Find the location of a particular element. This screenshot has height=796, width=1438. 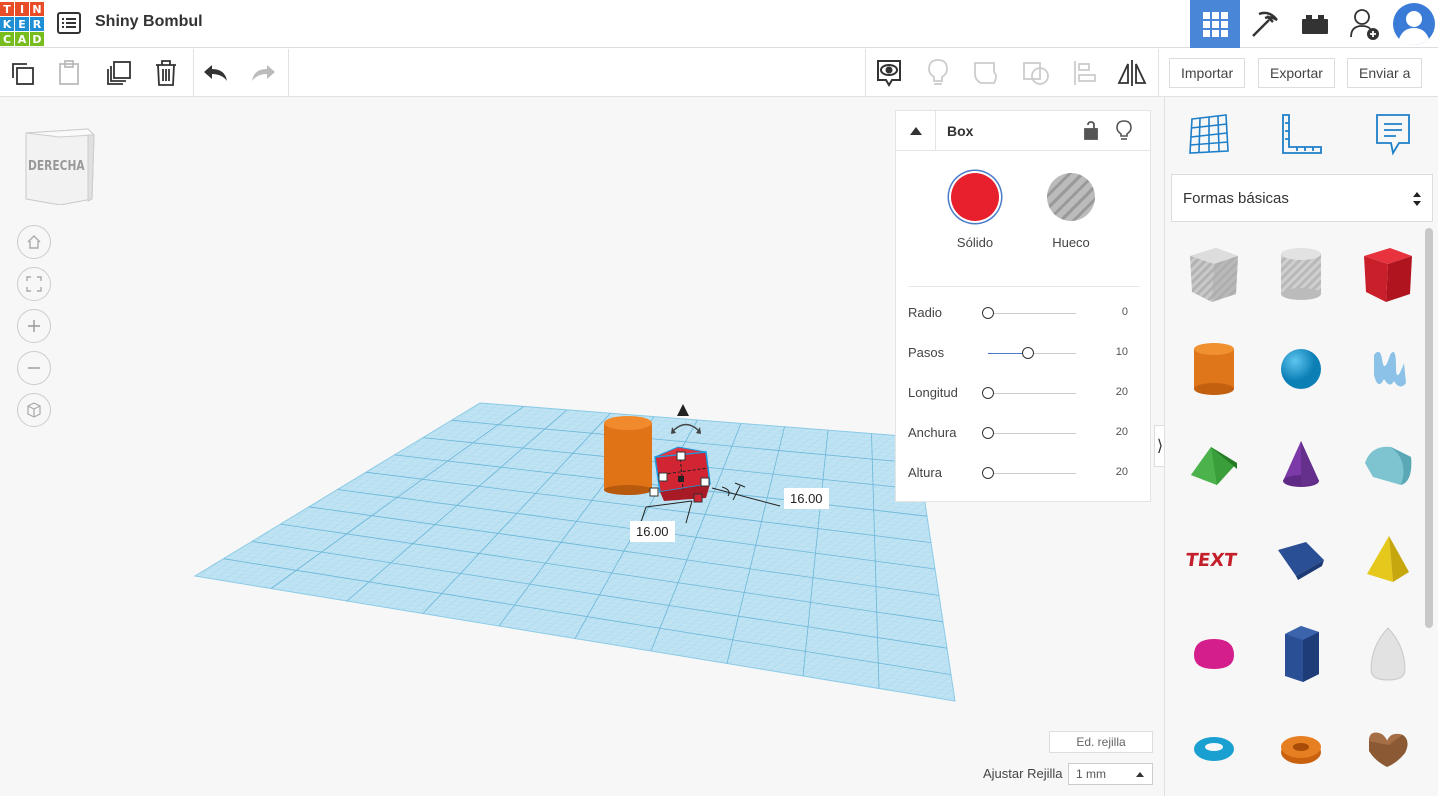

shape-tube-icon is located at coordinates (1301, 749).